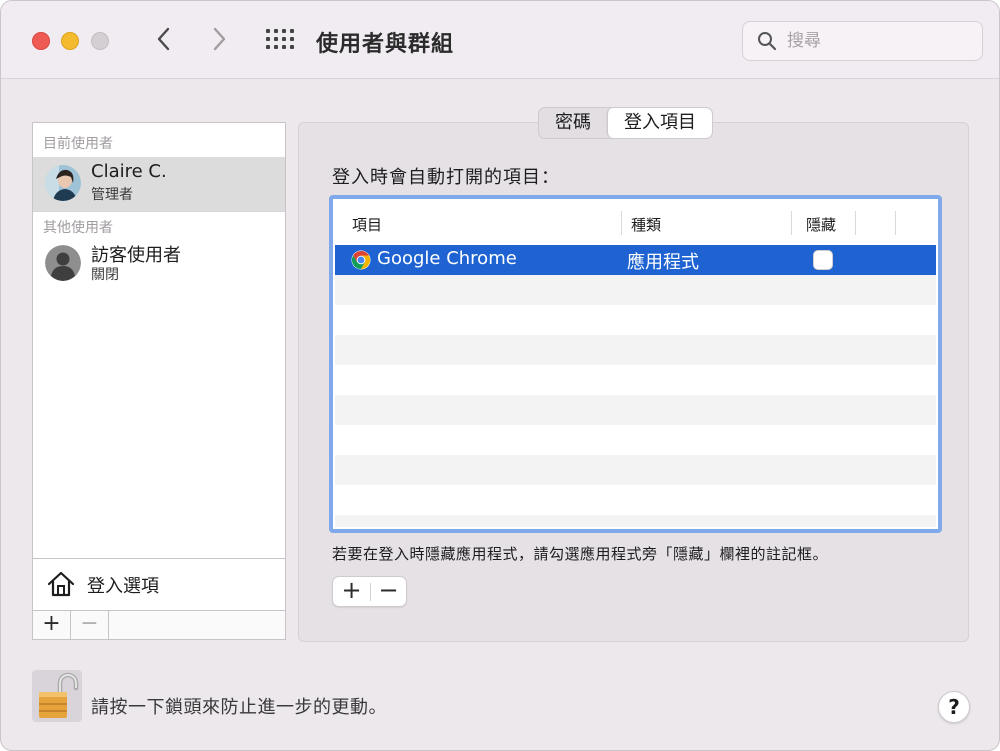 This screenshot has width=1000, height=751. Describe the element at coordinates (105, 275) in the screenshot. I see `user-role: 關閉` at that location.